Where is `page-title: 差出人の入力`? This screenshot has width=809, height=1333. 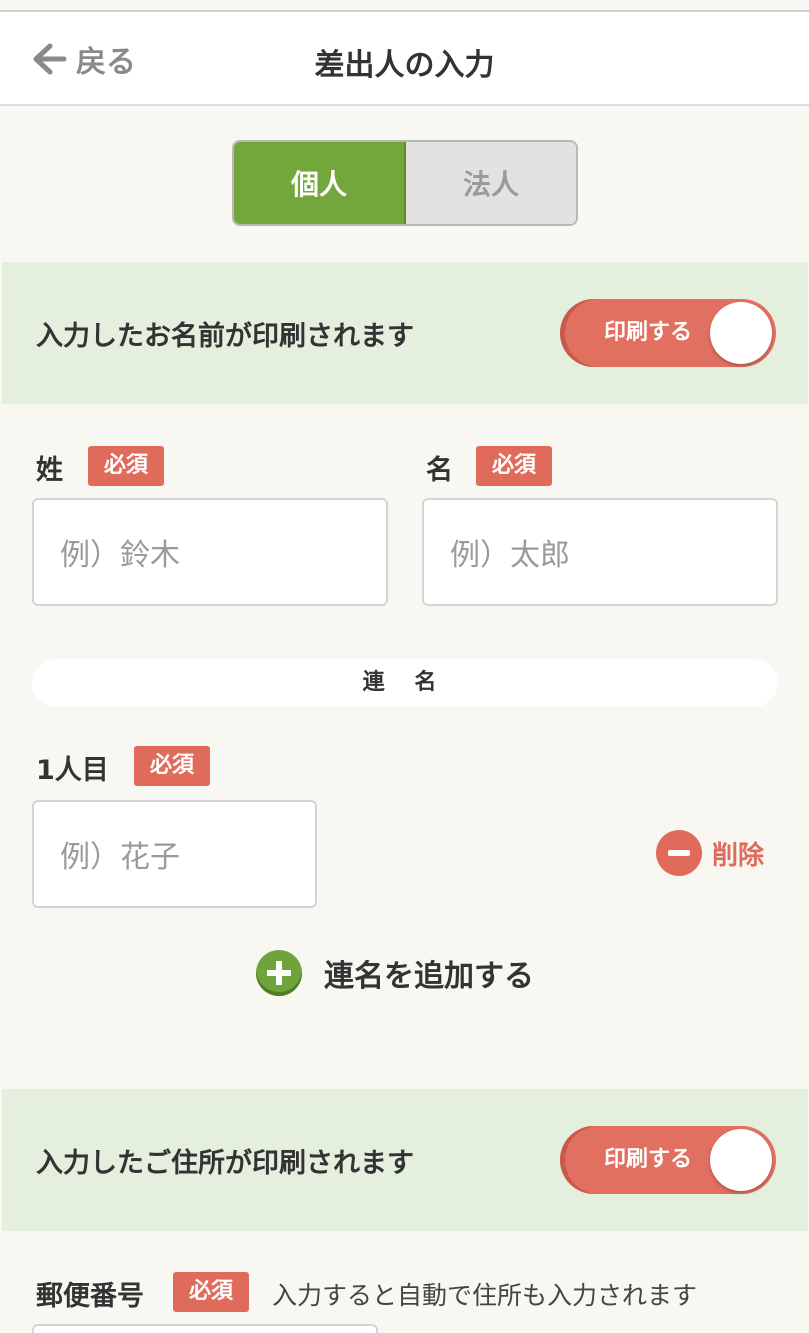 page-title: 差出人の入力 is located at coordinates (404, 65).